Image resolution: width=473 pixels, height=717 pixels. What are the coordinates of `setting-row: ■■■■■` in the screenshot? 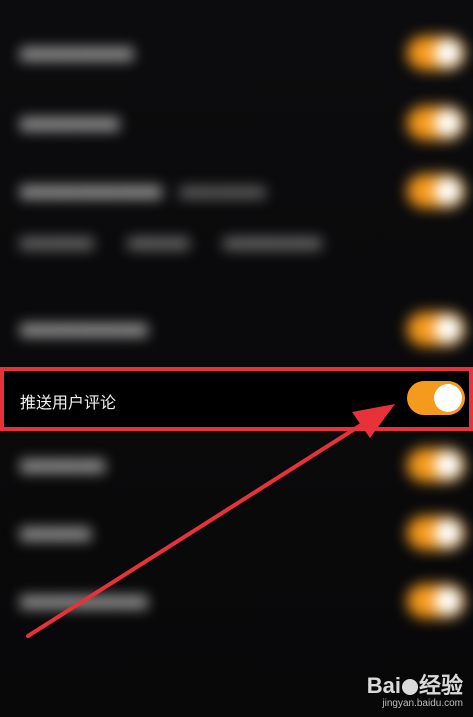 It's located at (236, 534).